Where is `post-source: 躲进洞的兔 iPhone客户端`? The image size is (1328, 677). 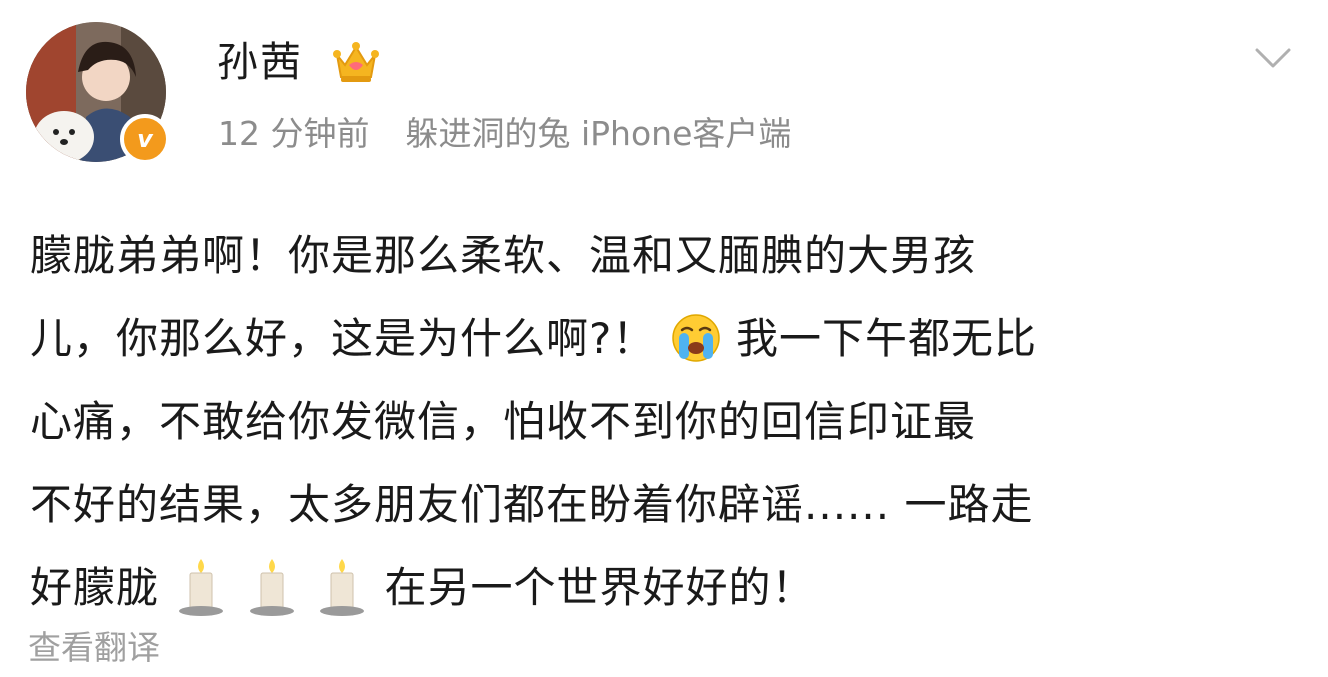
post-source: 躲进洞的兔 iPhone客户端 is located at coordinates (598, 133).